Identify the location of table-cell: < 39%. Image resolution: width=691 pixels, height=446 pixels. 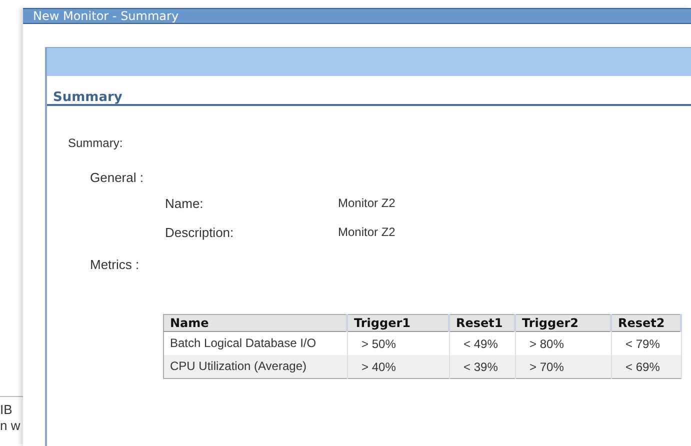
(482, 366).